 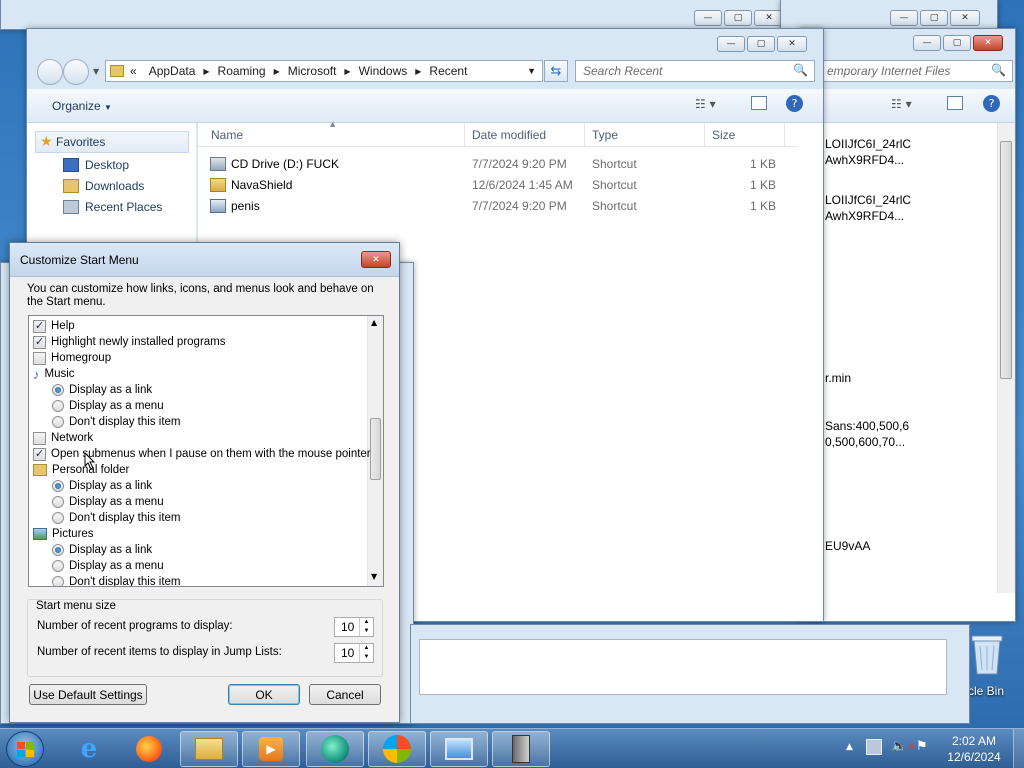 What do you see at coordinates (374, 322) in the screenshot?
I see `scroll-up-icon: ▲` at bounding box center [374, 322].